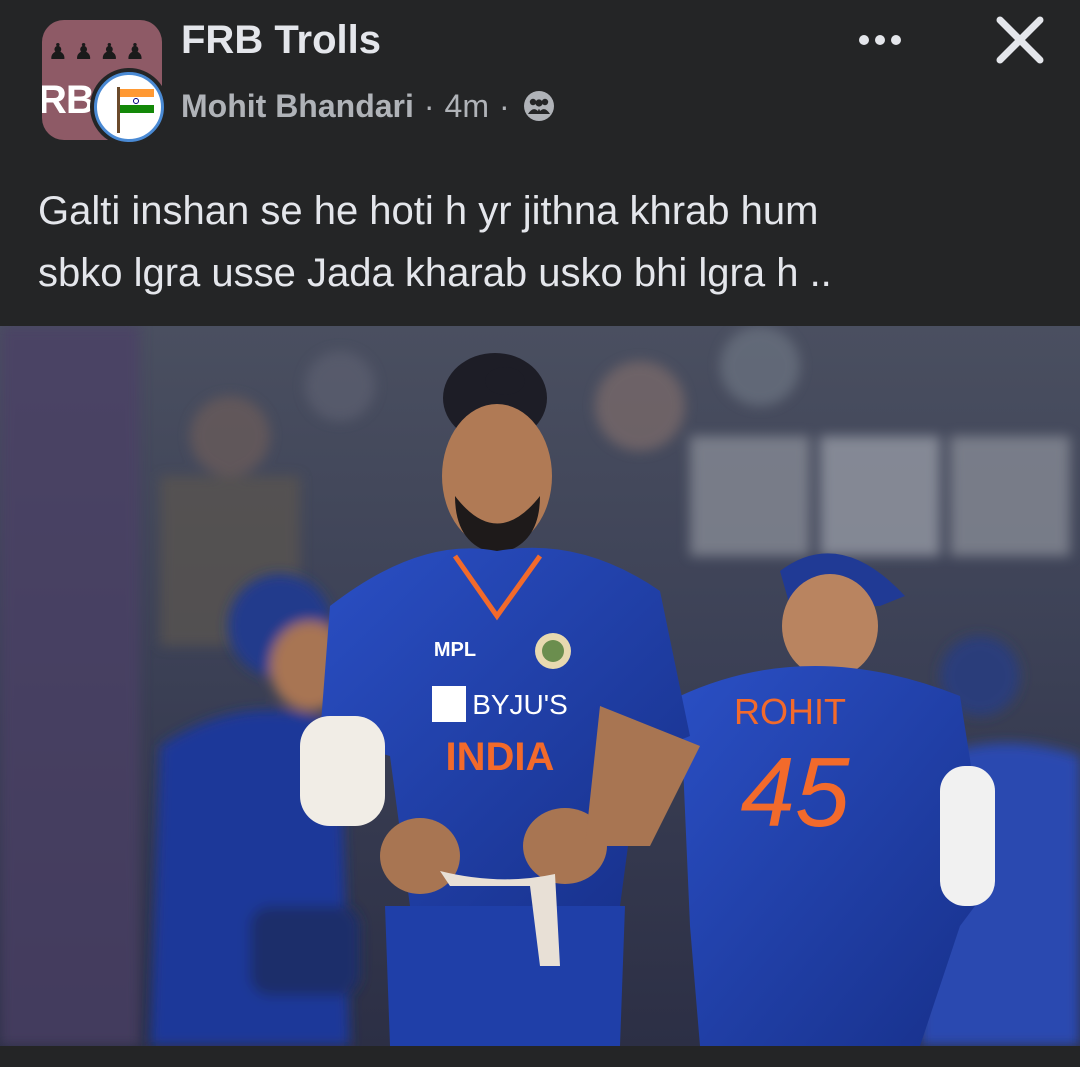 This screenshot has height=1067, width=1080. I want to click on group-avatar-text: RB, so click(68, 100).